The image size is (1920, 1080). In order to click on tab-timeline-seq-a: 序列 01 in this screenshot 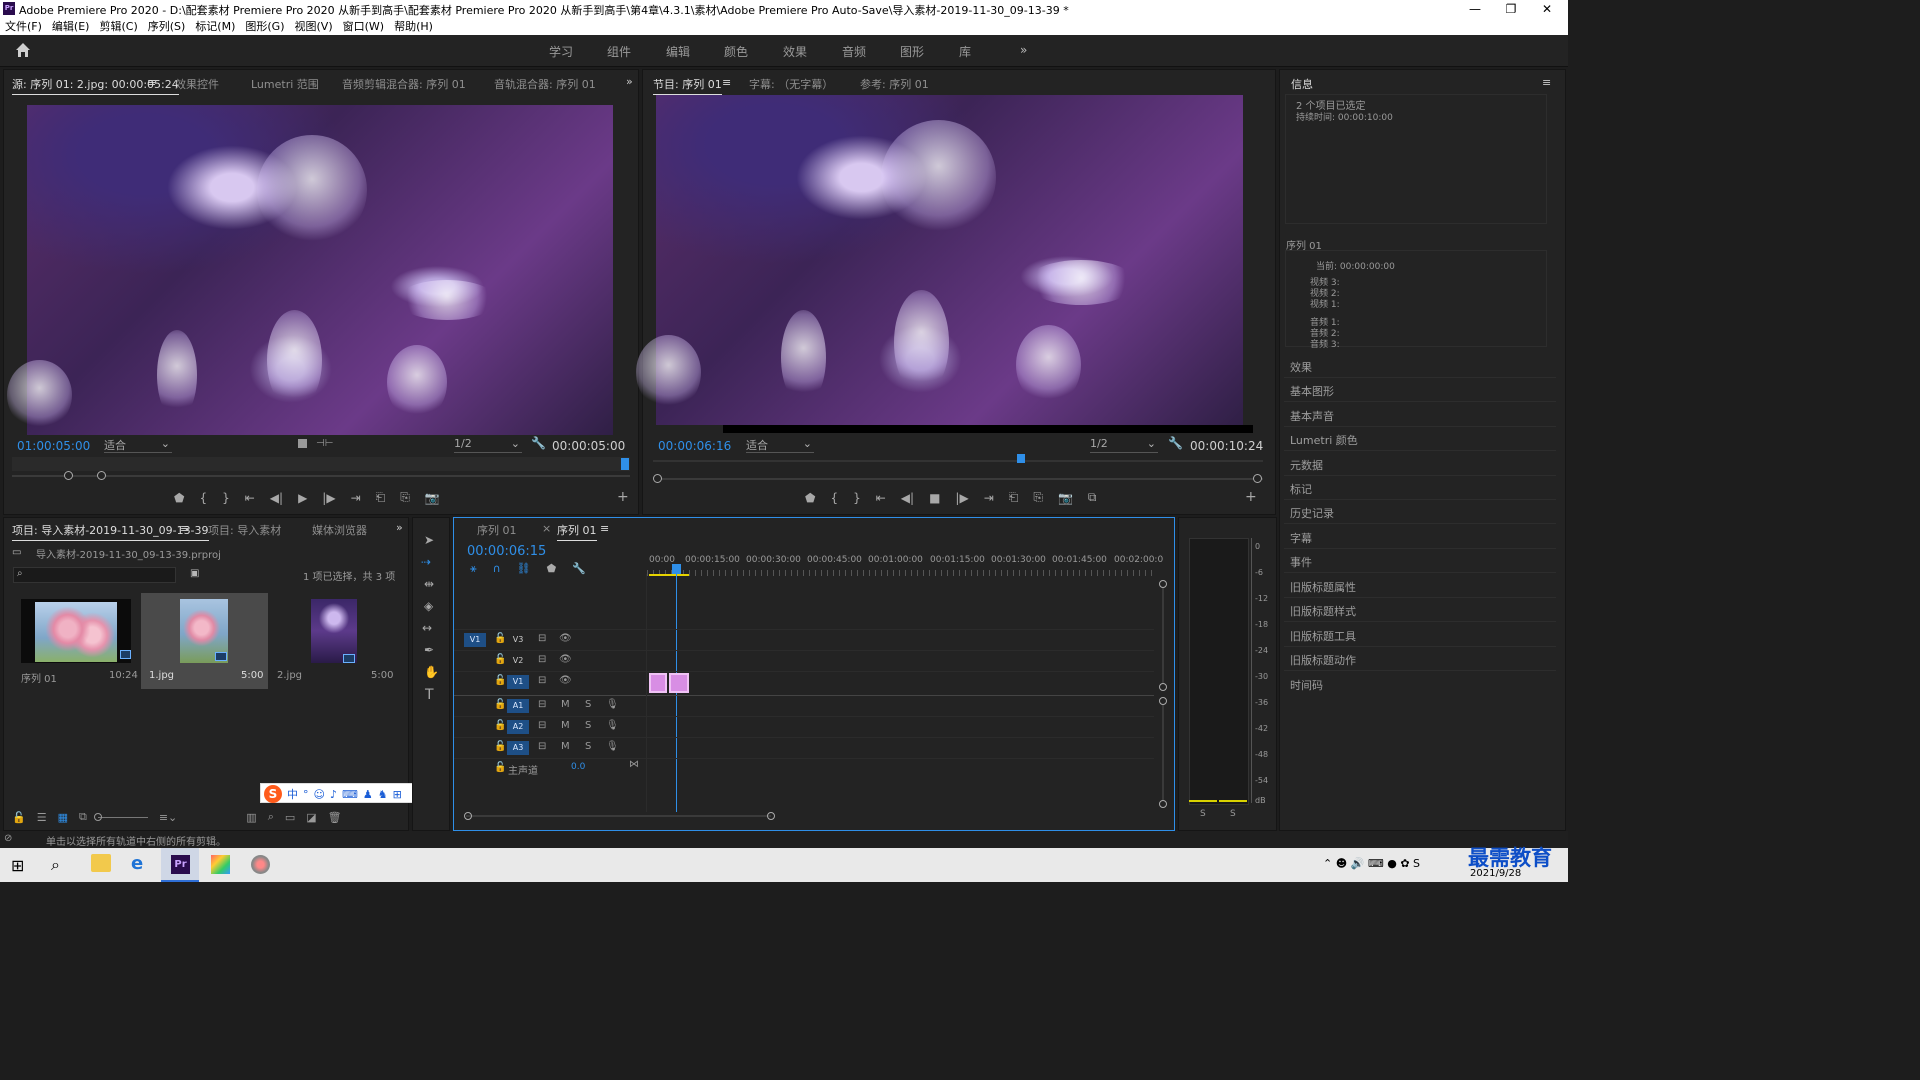, I will do `click(497, 530)`.